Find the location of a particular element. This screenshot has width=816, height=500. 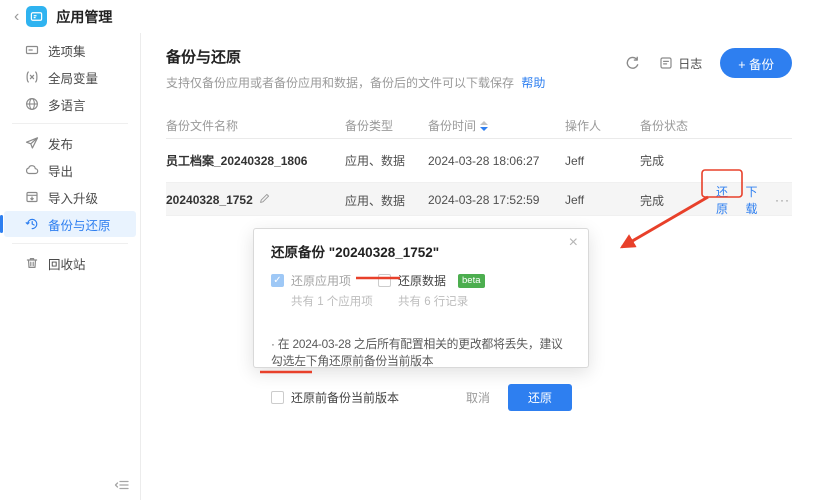

import-box-icon is located at coordinates (32, 197).